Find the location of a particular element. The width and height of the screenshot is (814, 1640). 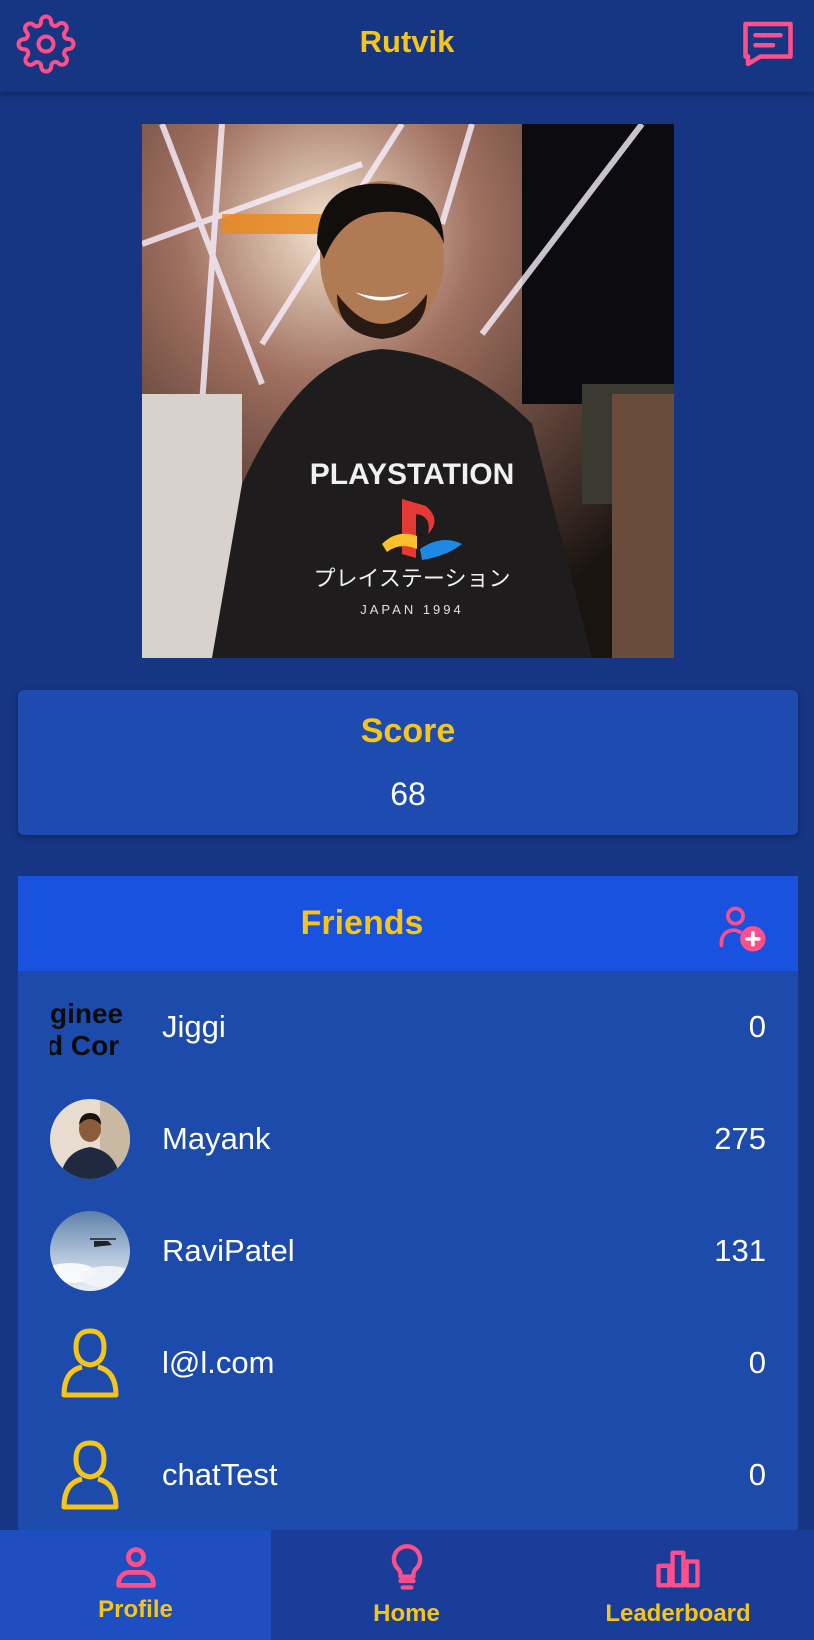

friend-score: 275 is located at coordinates (740, 1138).